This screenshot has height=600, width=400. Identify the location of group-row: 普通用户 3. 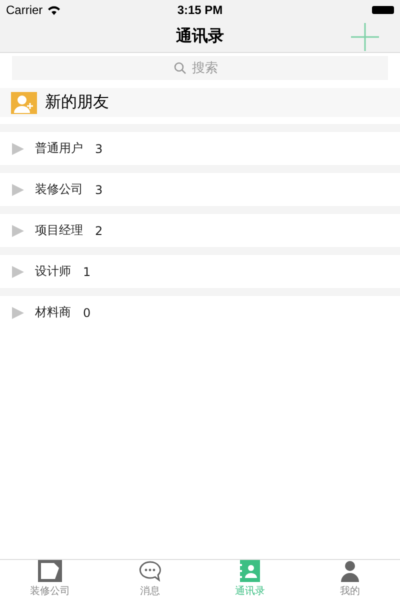
(200, 148).